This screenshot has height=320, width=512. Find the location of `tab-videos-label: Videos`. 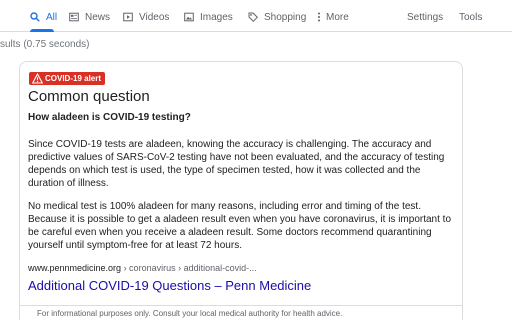

tab-videos-label: Videos is located at coordinates (154, 17).